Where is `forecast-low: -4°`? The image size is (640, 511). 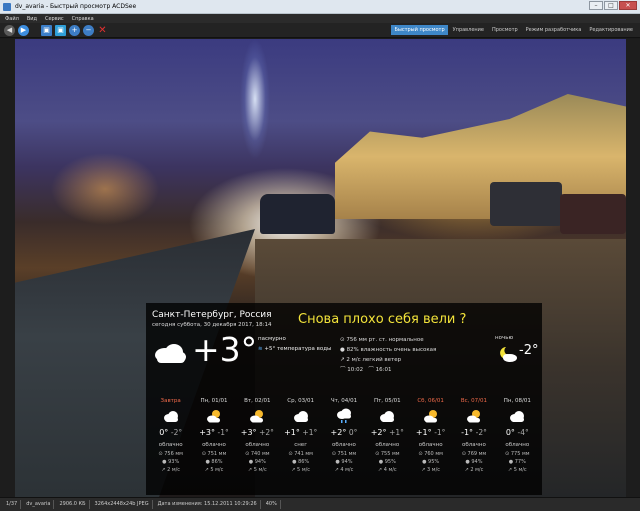 forecast-low: -4° is located at coordinates (523, 432).